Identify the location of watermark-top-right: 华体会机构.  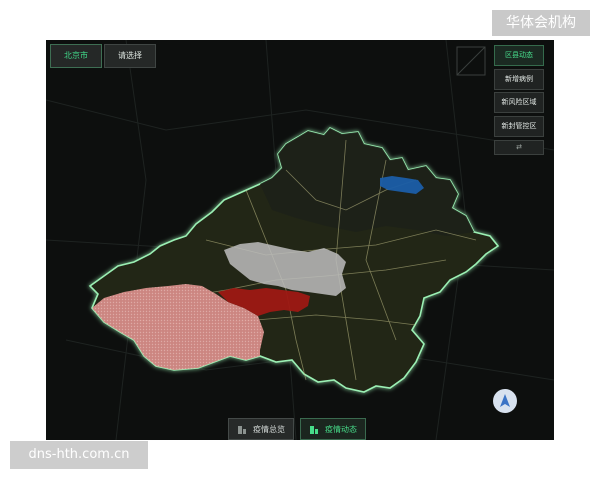
(541, 23).